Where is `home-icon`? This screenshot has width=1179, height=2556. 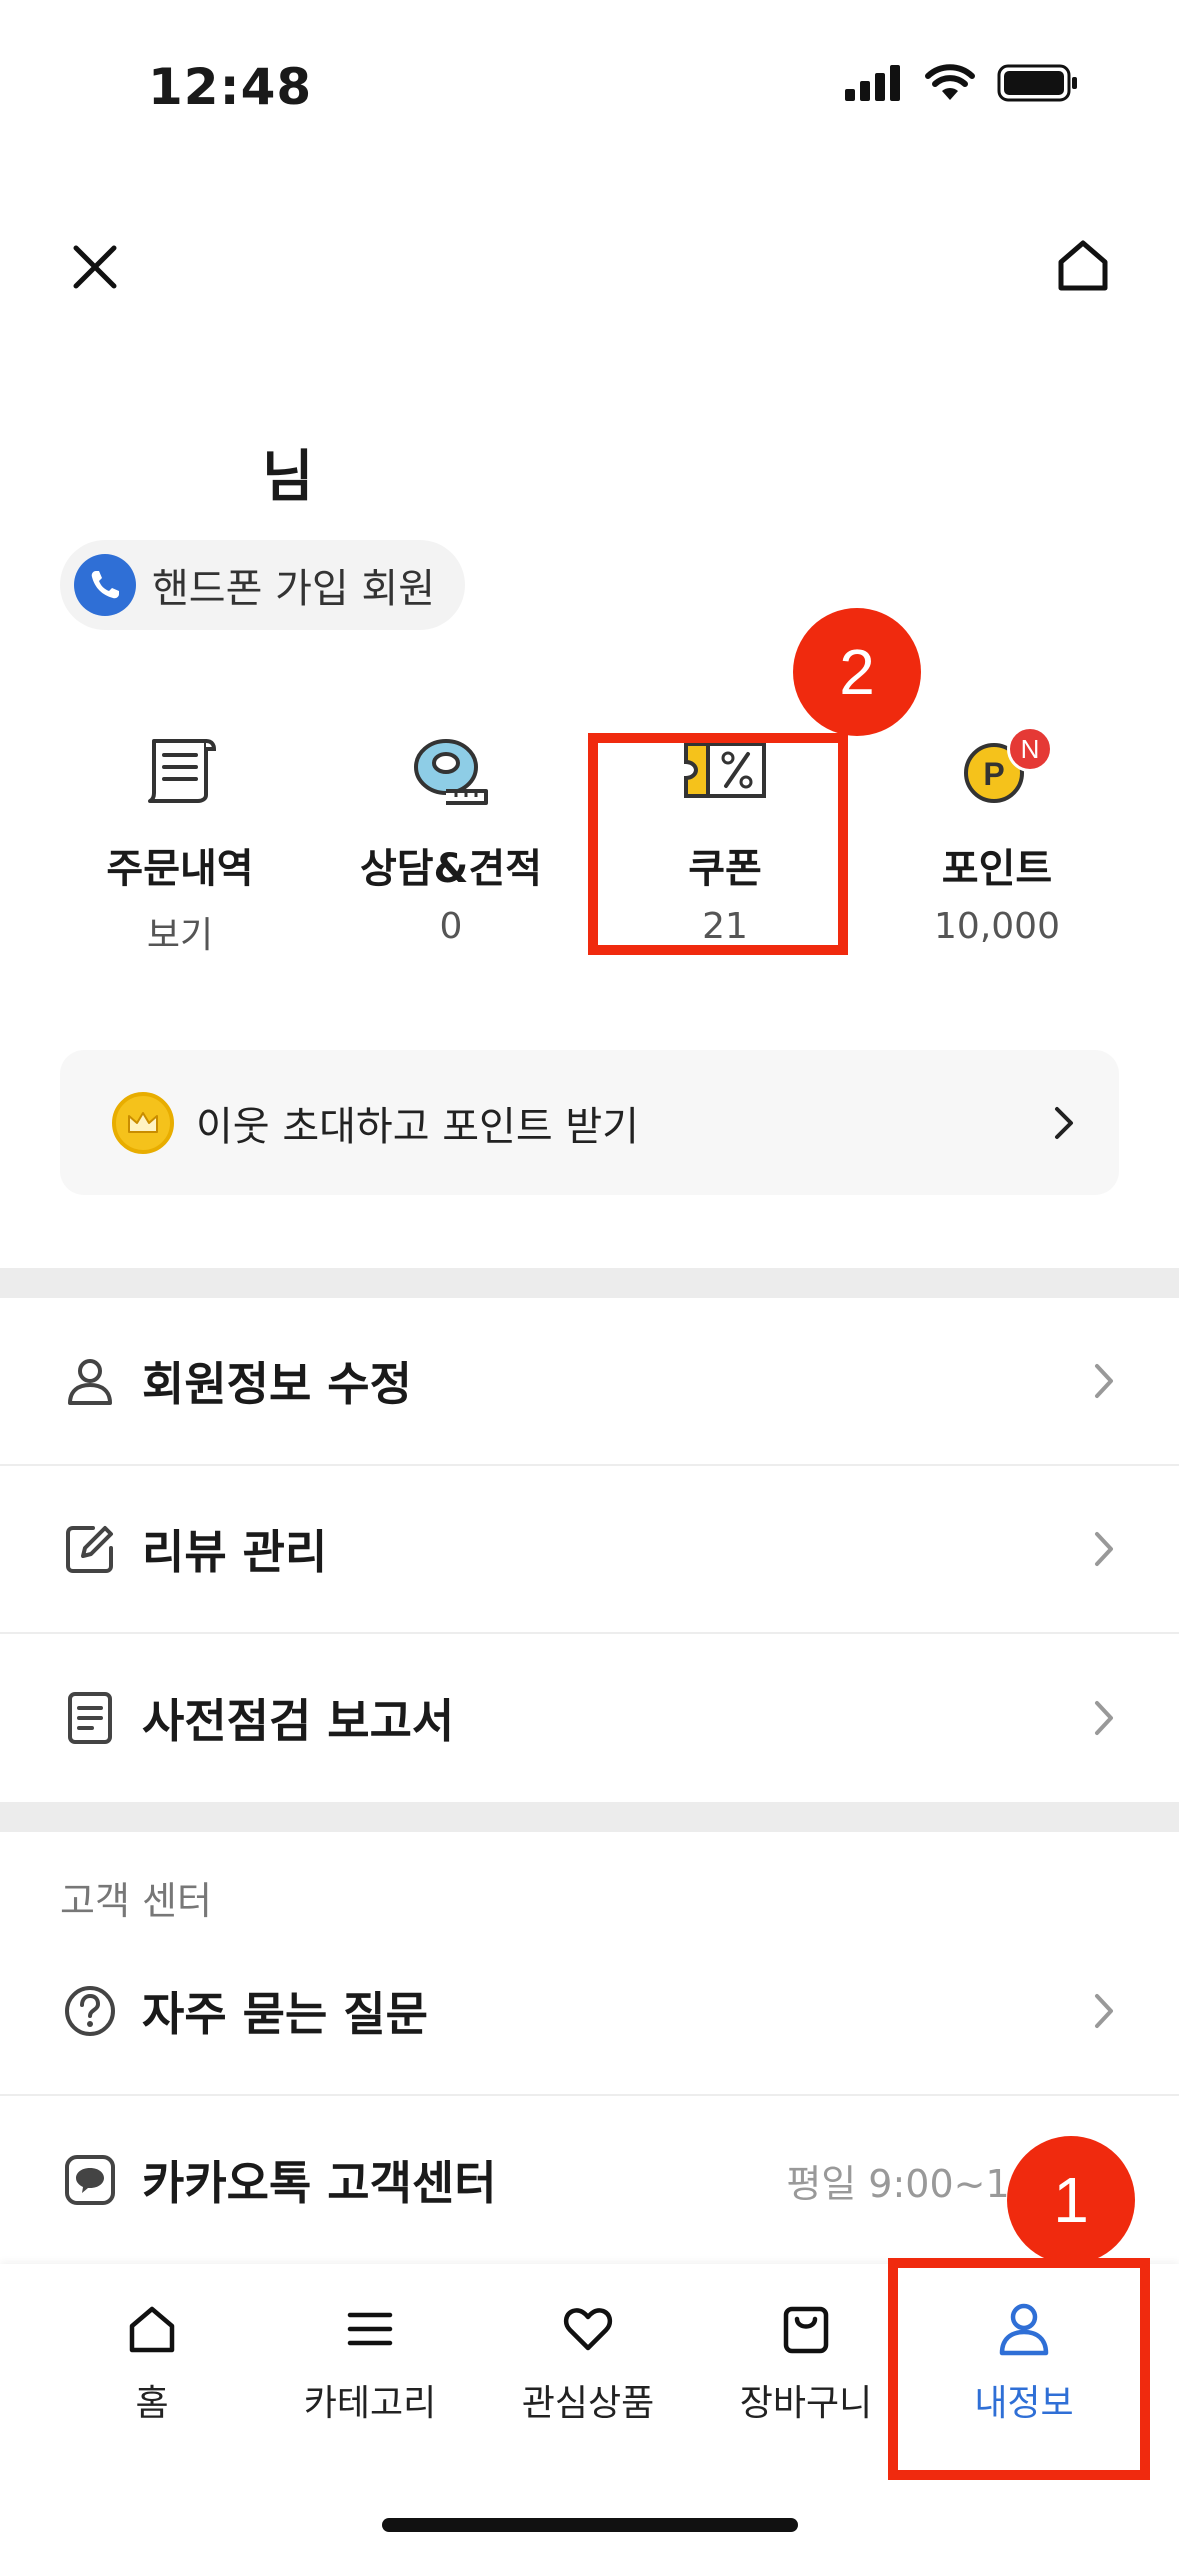 home-icon is located at coordinates (152, 2329).